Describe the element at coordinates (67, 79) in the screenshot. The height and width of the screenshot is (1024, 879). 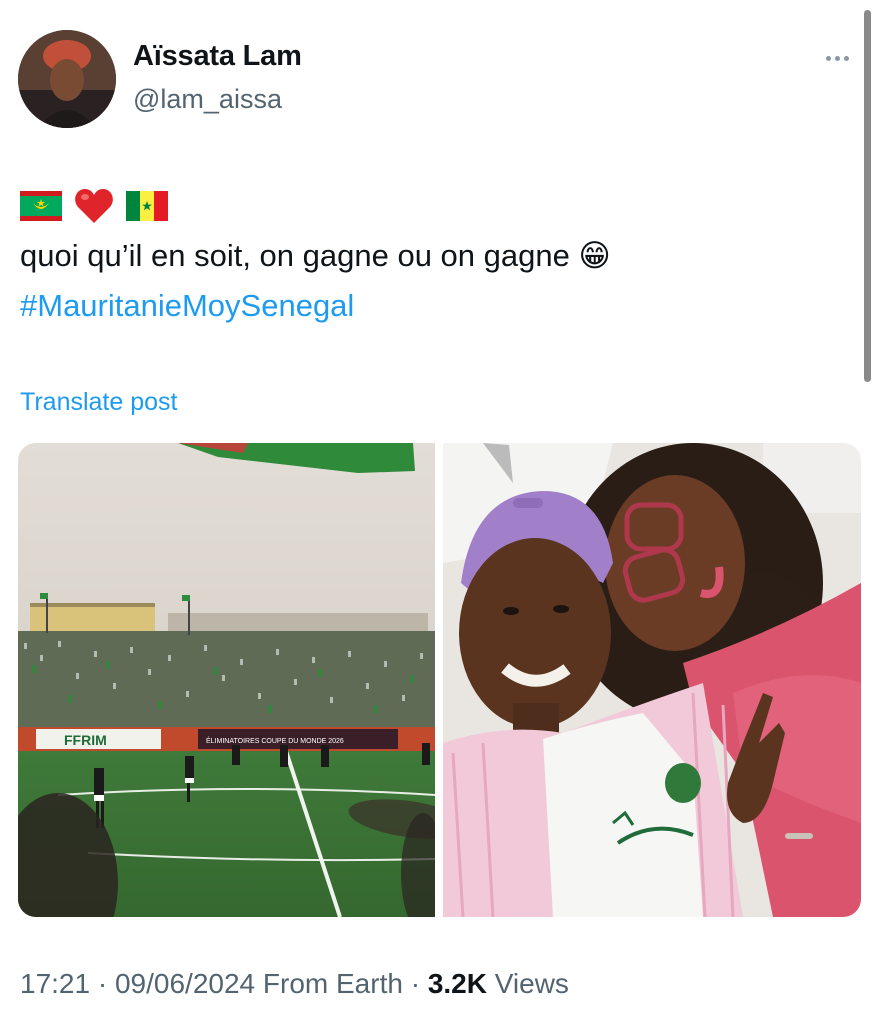
I see `avatar` at that location.